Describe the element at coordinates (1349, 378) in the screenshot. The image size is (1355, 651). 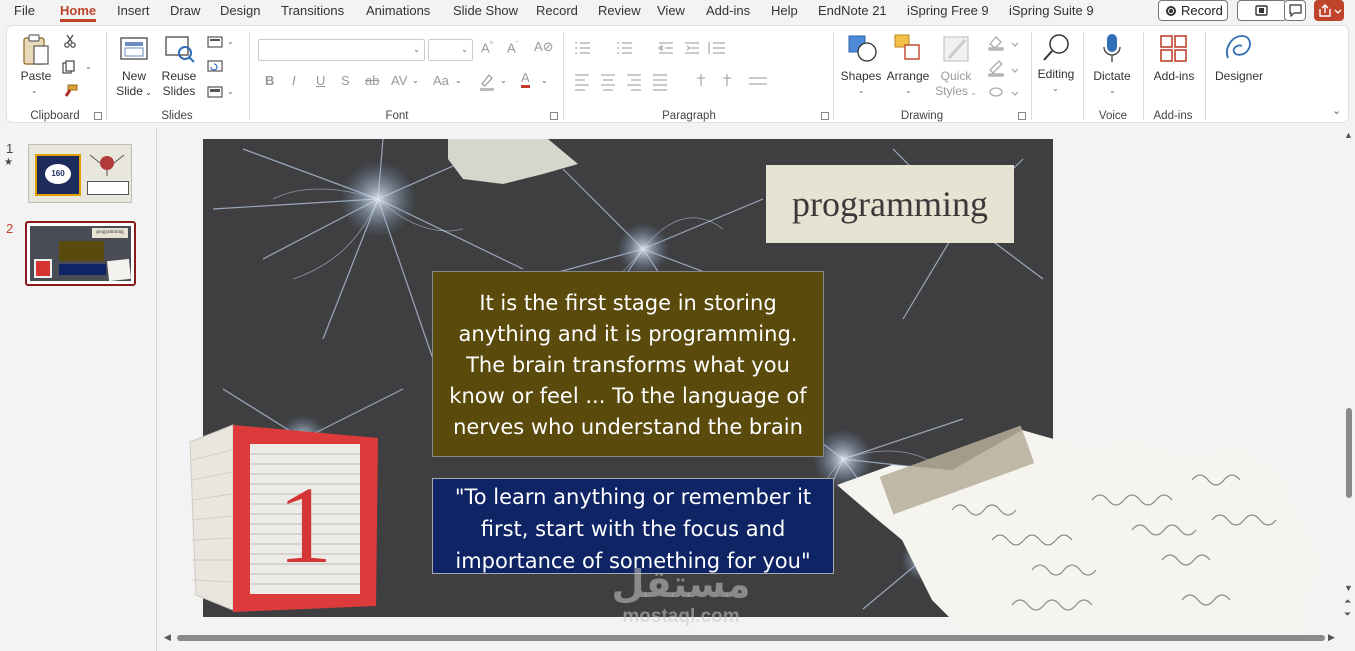
I see `vertical-scrollbar: ▲ ▼ ⏶ ⏷` at that location.